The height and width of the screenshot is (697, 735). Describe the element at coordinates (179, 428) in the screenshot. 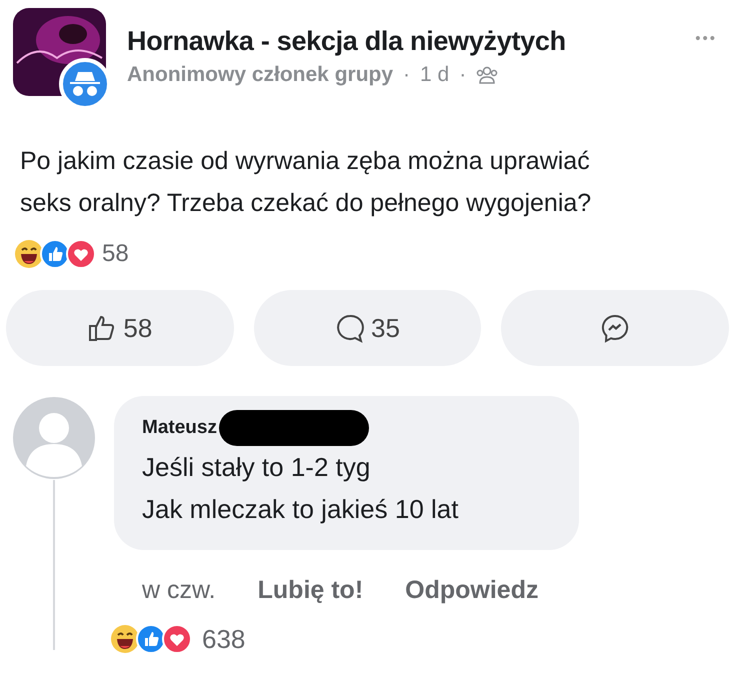

I see `commenter-name: Mateusz` at that location.